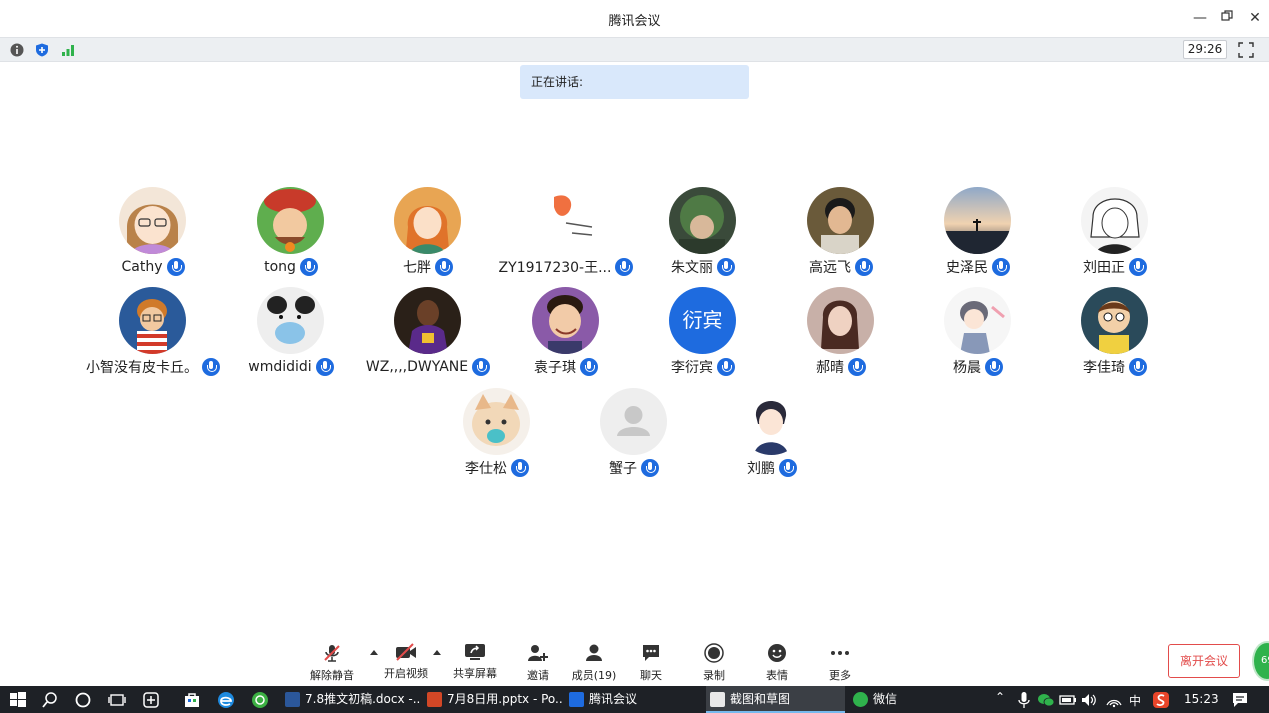 The width and height of the screenshot is (1269, 713). I want to click on members-button: 成员(19), so click(594, 660).